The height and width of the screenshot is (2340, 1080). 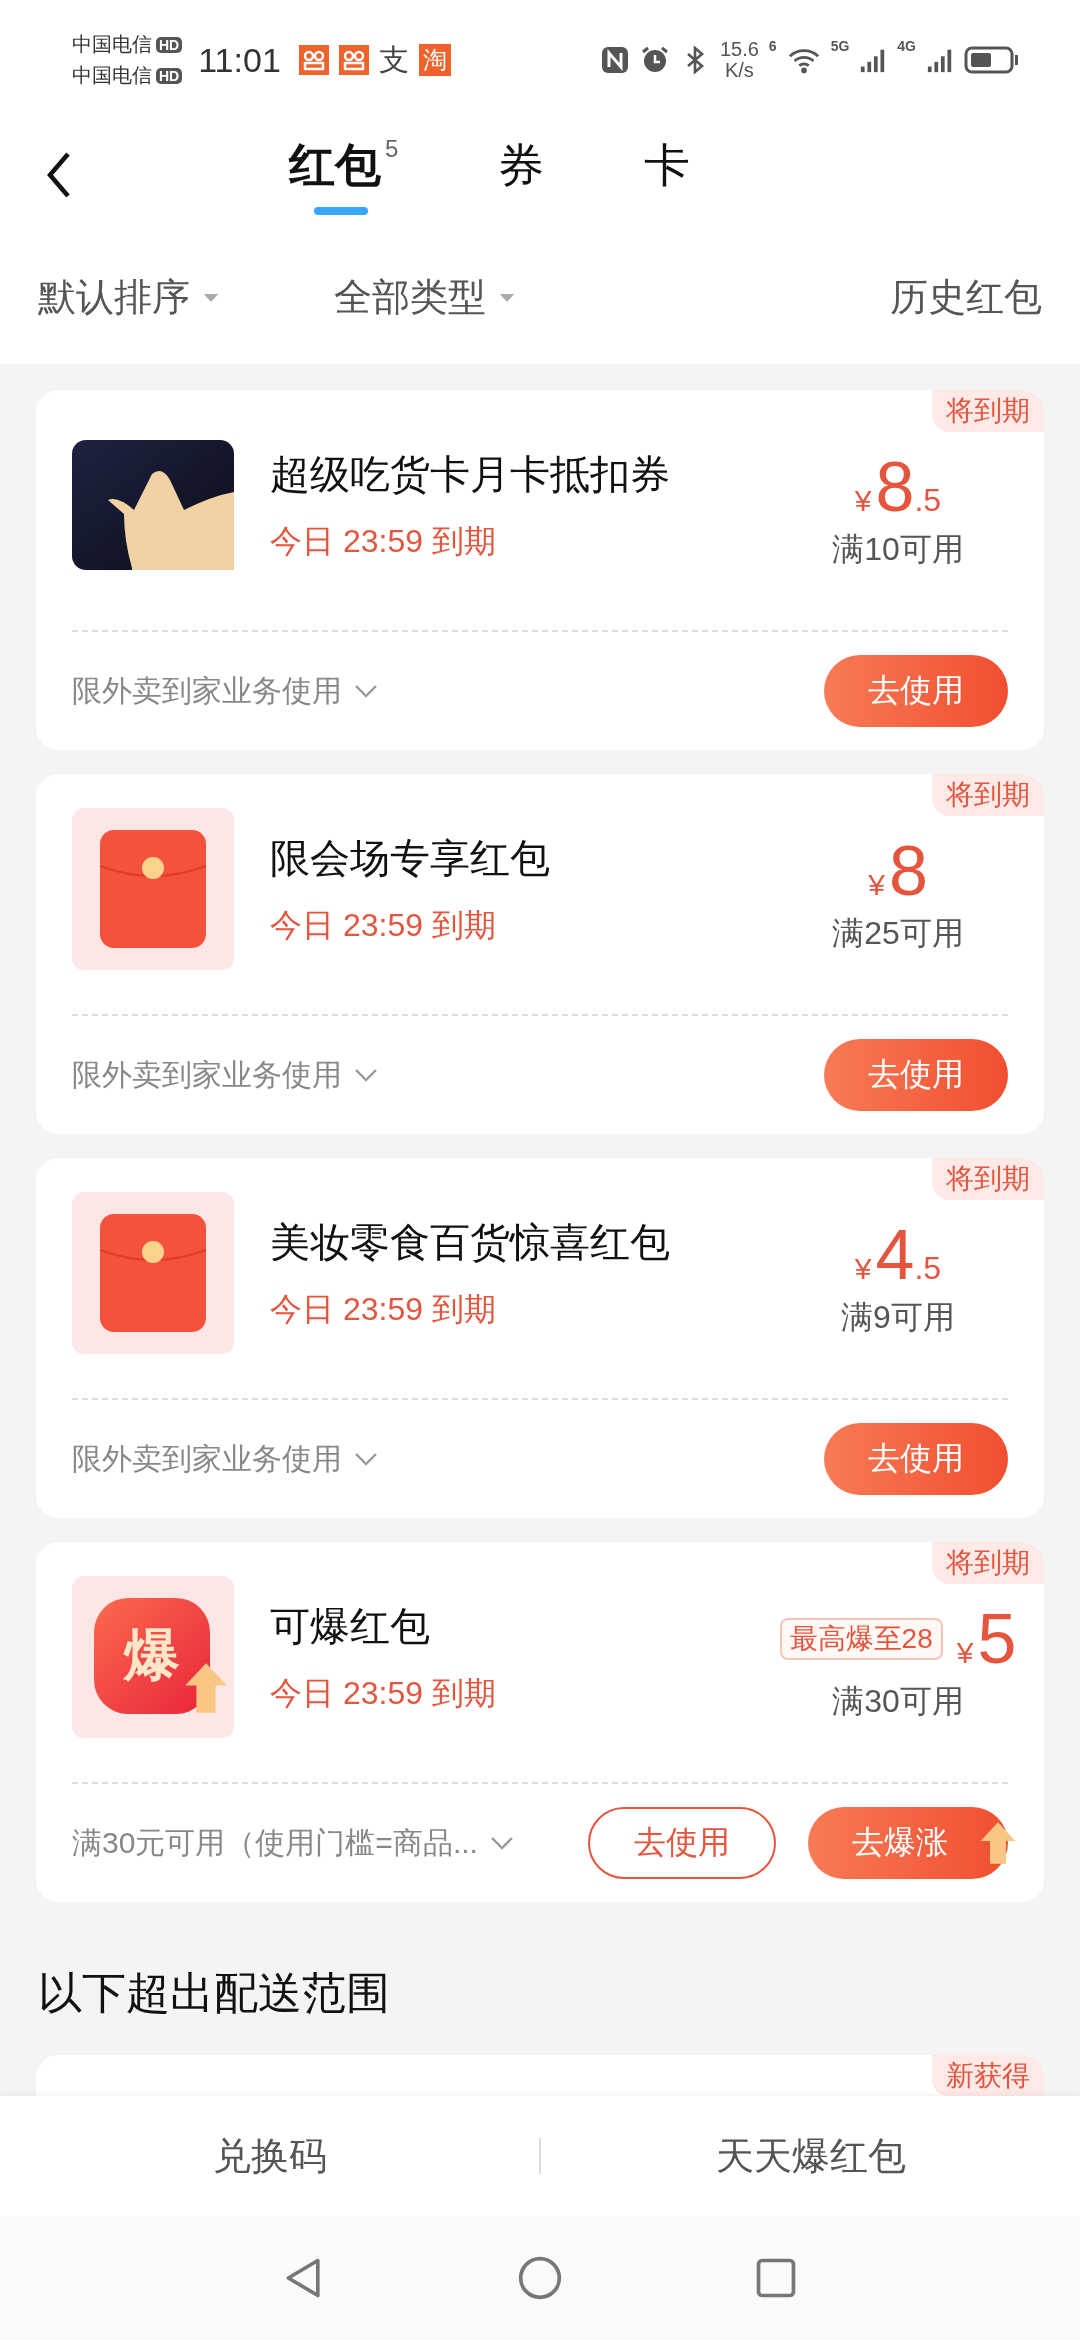 I want to click on coupon-amount: ¥8.5, so click(x=898, y=487).